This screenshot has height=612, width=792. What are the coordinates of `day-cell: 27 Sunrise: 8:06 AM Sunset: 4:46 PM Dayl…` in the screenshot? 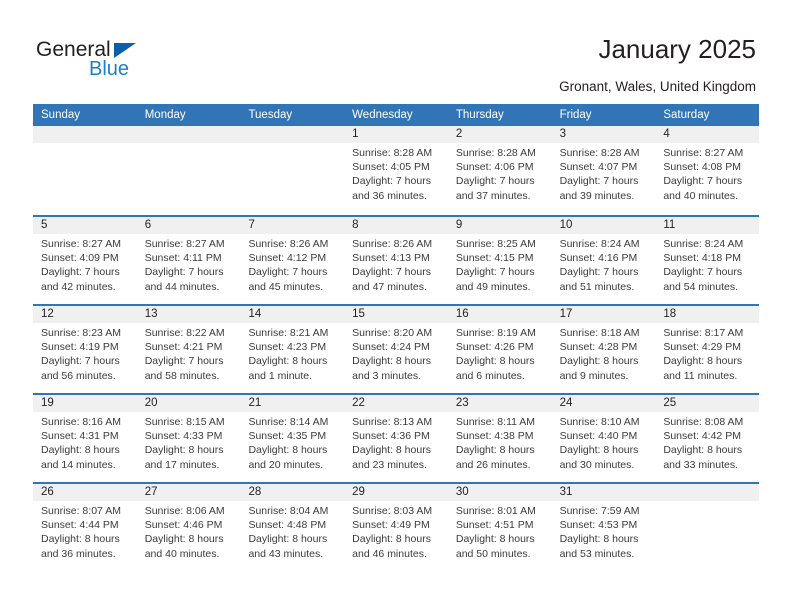 It's located at (188, 527).